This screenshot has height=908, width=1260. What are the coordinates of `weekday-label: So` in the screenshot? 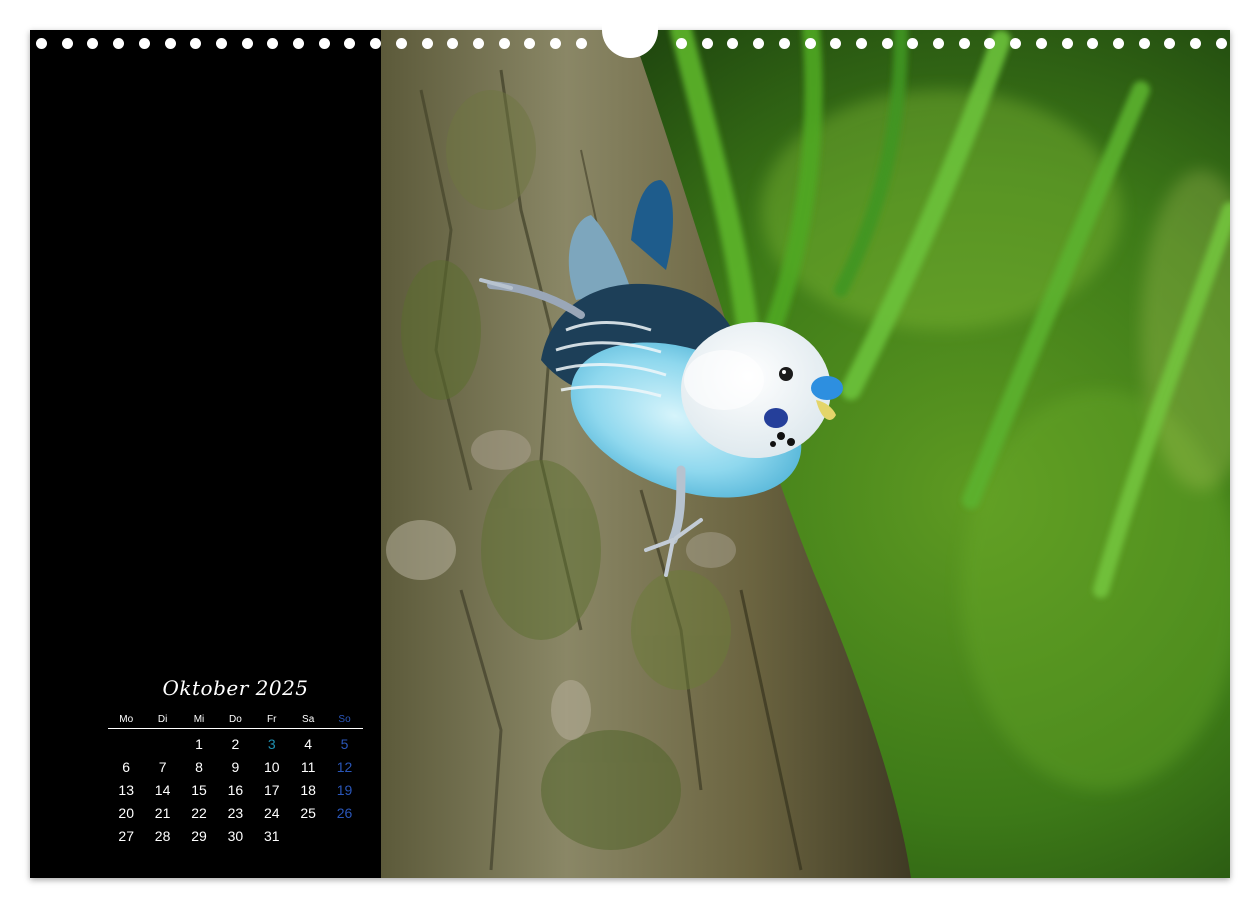 It's located at (344, 719).